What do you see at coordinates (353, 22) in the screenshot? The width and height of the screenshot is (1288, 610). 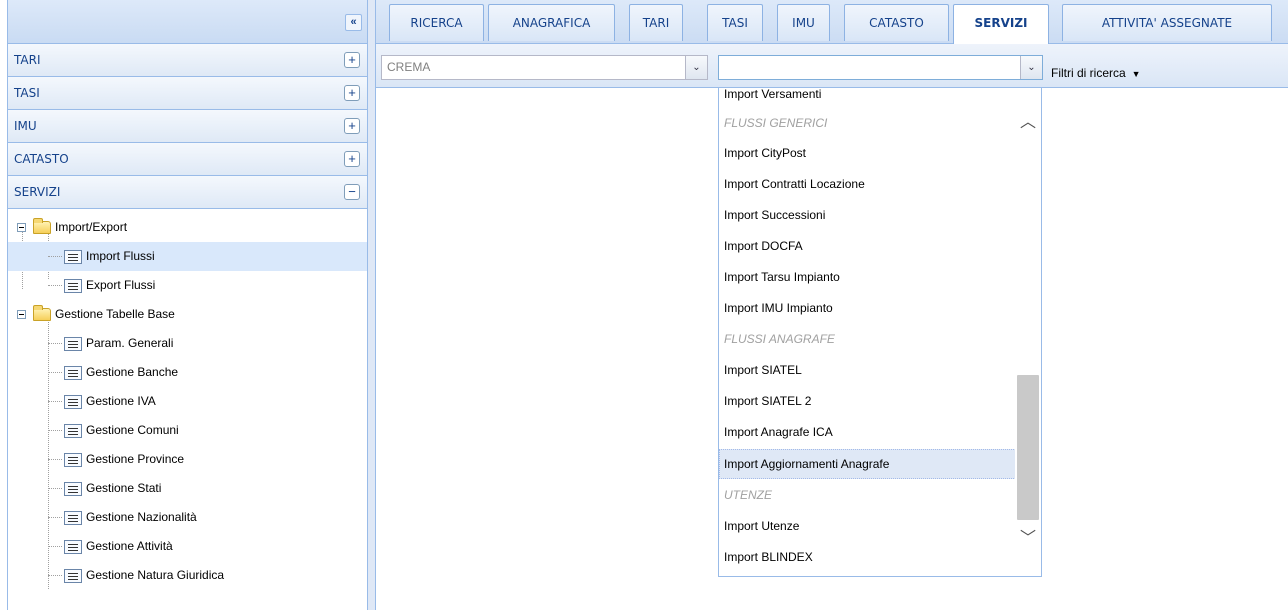 I see `collapse-panel-icon: «` at bounding box center [353, 22].